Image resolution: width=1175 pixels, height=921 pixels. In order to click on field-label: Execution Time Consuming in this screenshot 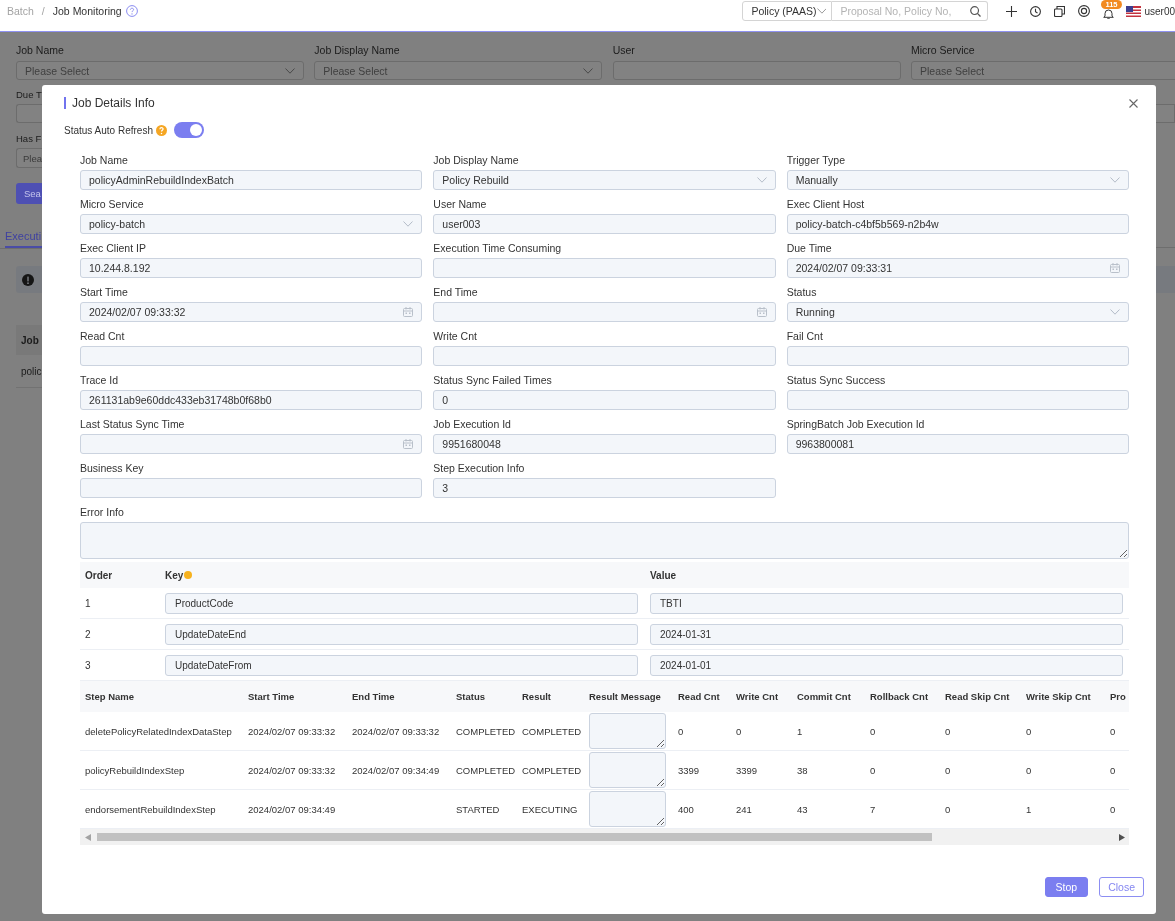, I will do `click(498, 248)`.